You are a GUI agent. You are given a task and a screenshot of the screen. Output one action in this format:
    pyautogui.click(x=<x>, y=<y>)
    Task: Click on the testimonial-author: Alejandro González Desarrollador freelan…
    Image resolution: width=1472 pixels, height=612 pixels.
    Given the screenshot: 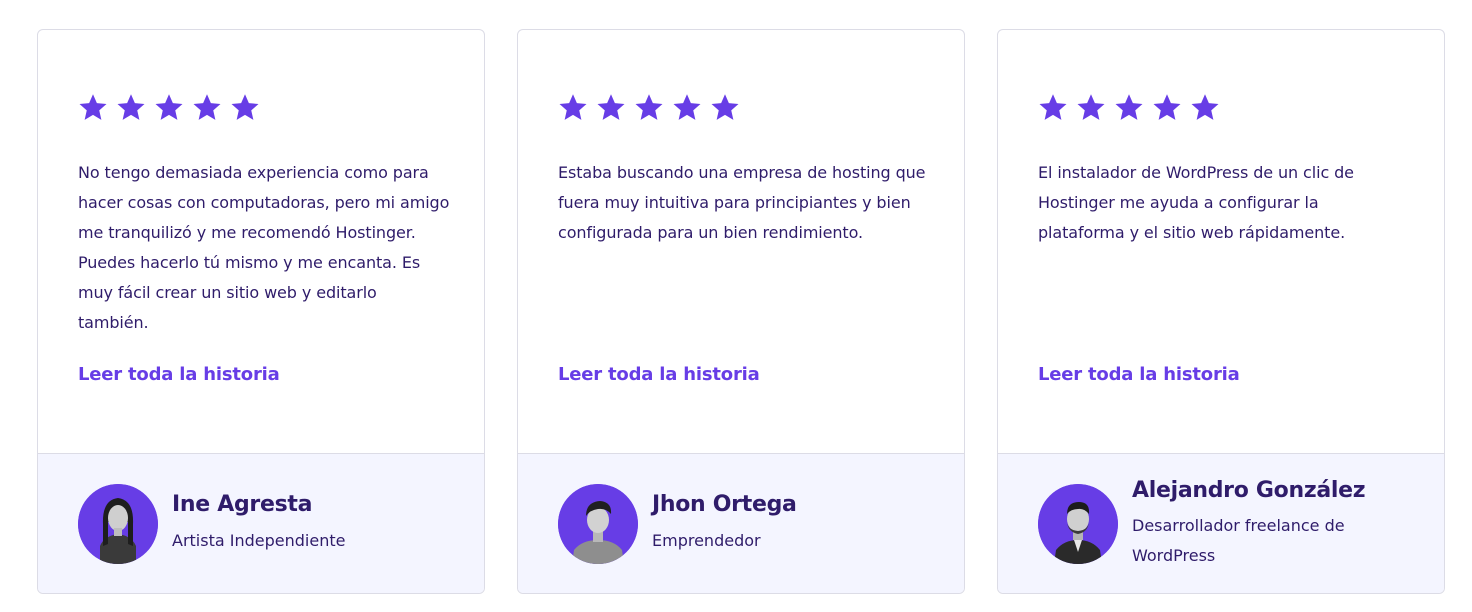 What is the action you would take?
    pyautogui.click(x=1221, y=523)
    